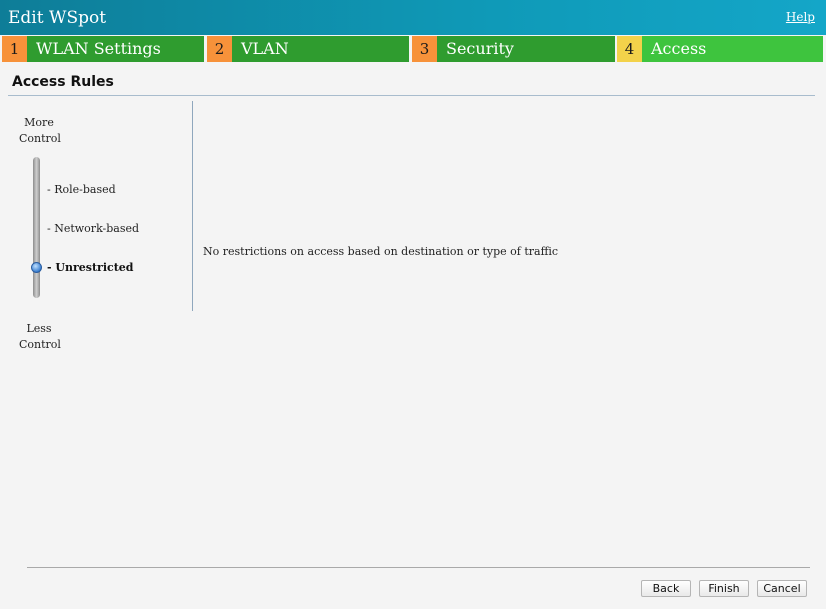 The image size is (826, 609). What do you see at coordinates (782, 588) in the screenshot?
I see `cancel-button: Cancel` at bounding box center [782, 588].